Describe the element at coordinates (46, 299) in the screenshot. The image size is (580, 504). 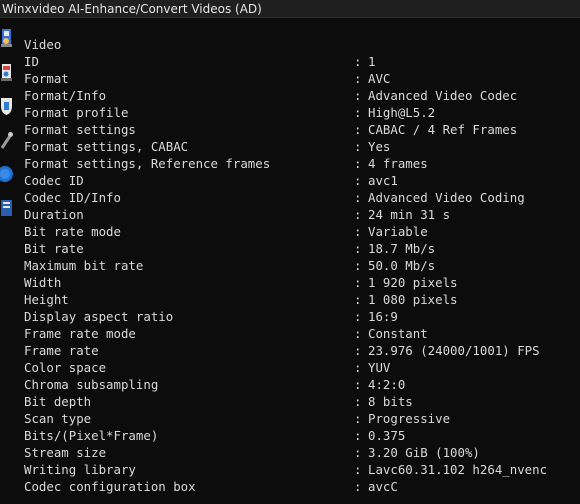
I see `info-key: Height` at that location.